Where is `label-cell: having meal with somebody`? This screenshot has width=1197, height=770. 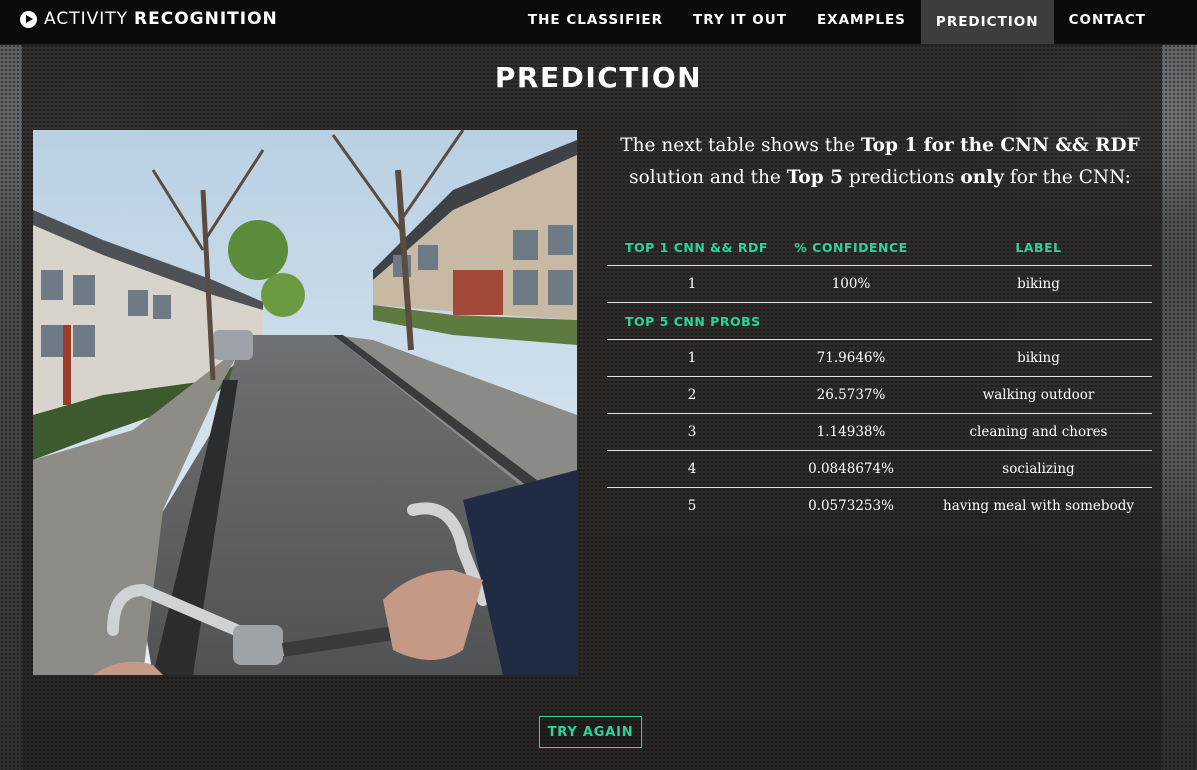
label-cell: having meal with somebody is located at coordinates (1038, 506).